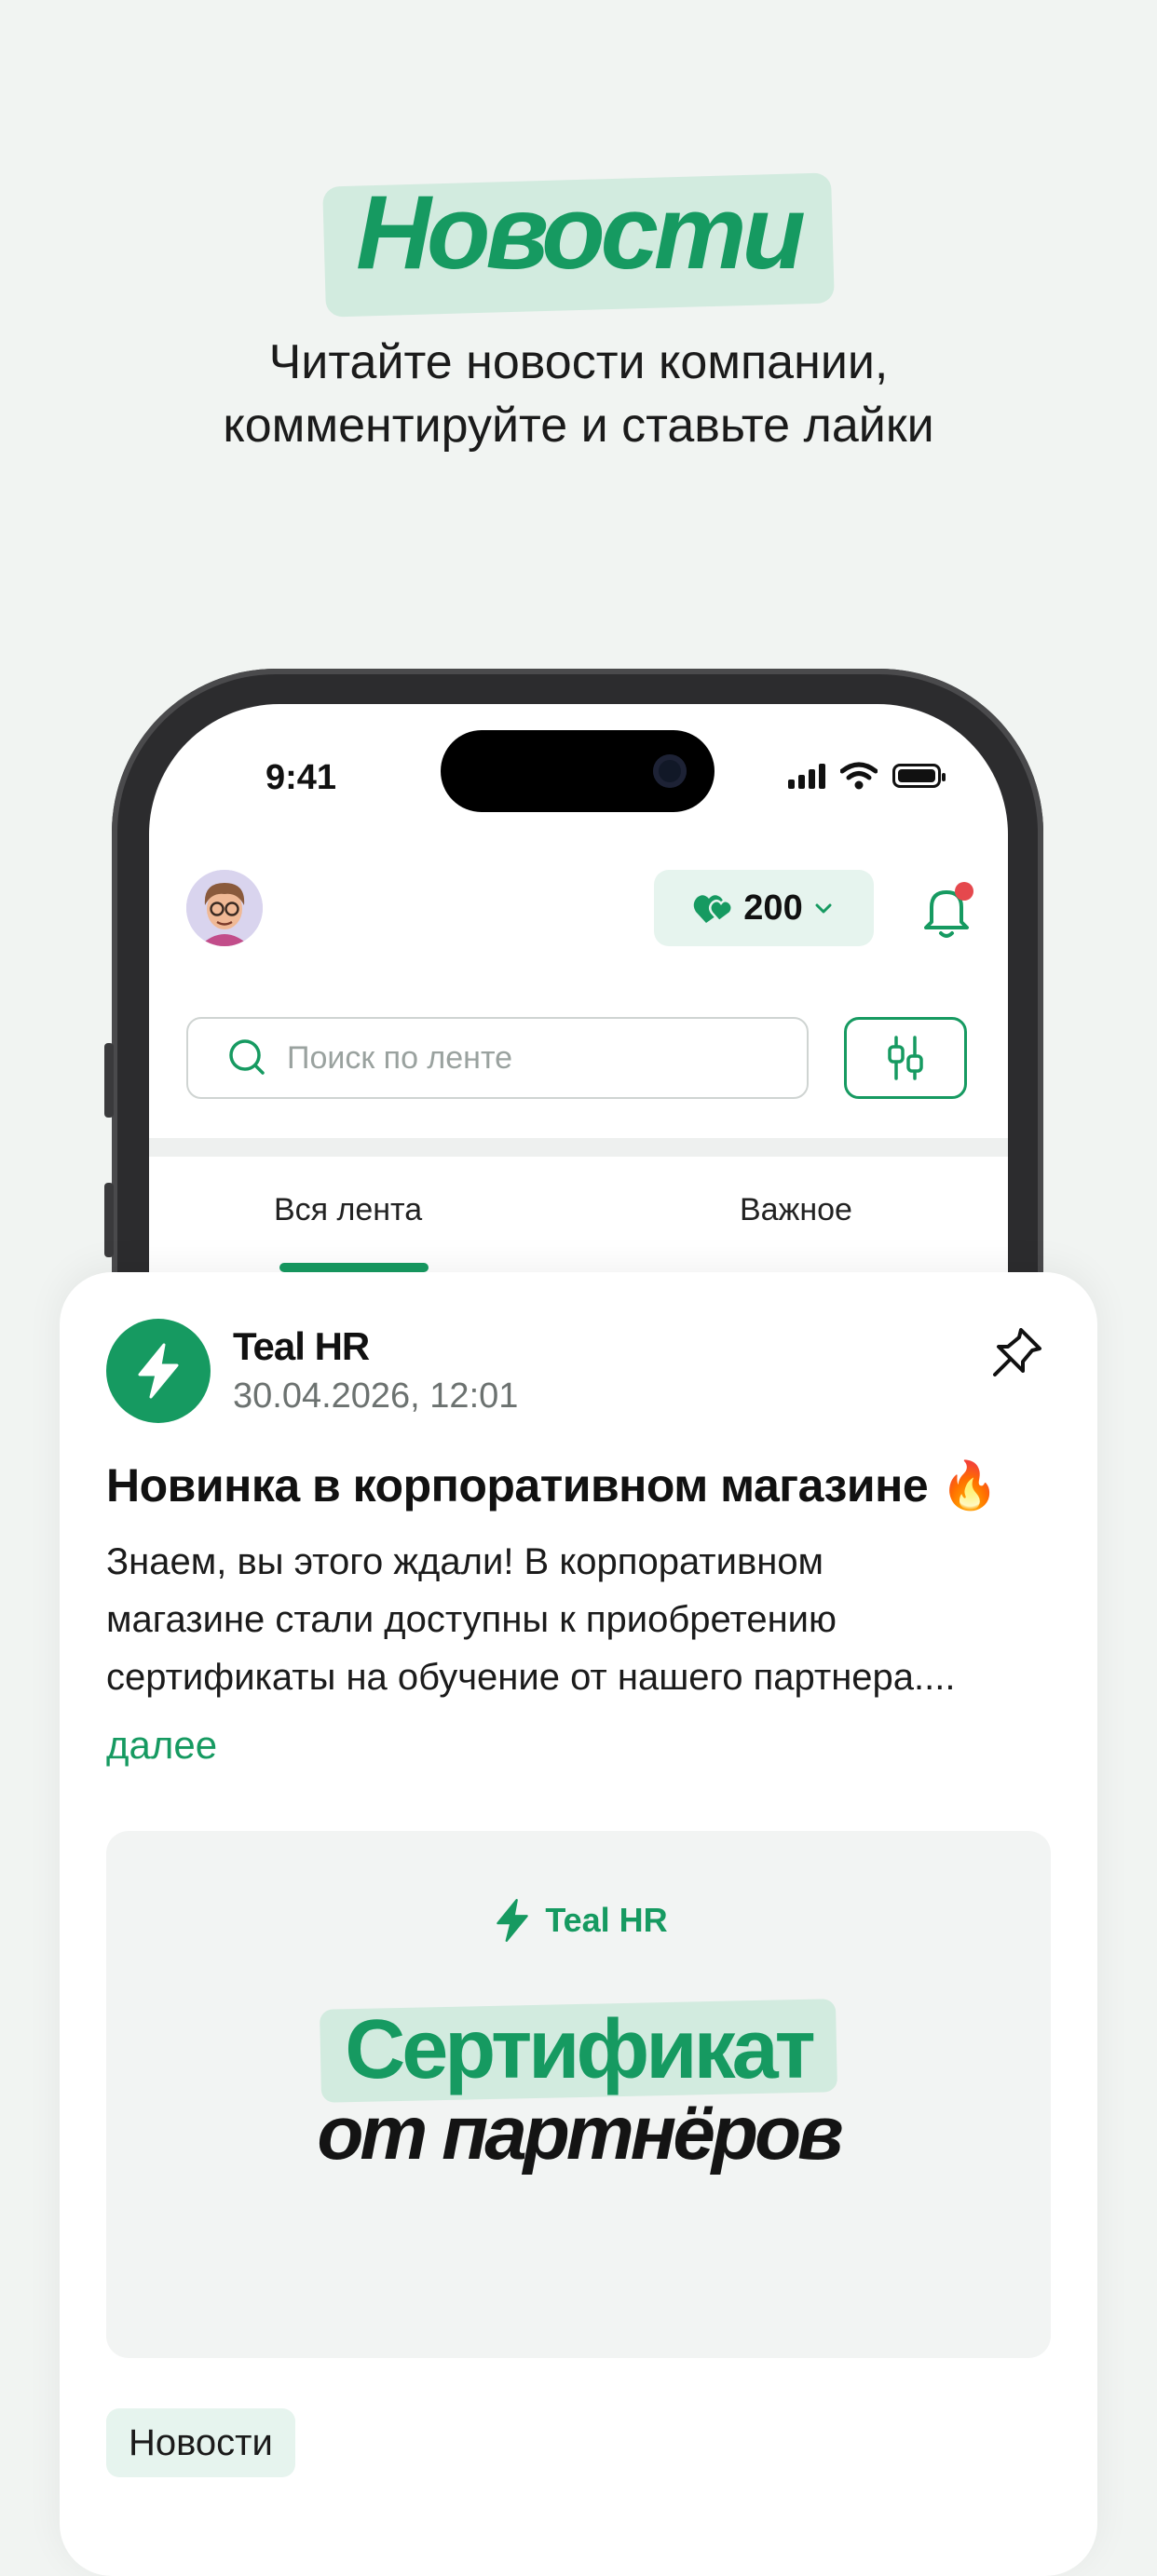  I want to click on author-avatar, so click(158, 1371).